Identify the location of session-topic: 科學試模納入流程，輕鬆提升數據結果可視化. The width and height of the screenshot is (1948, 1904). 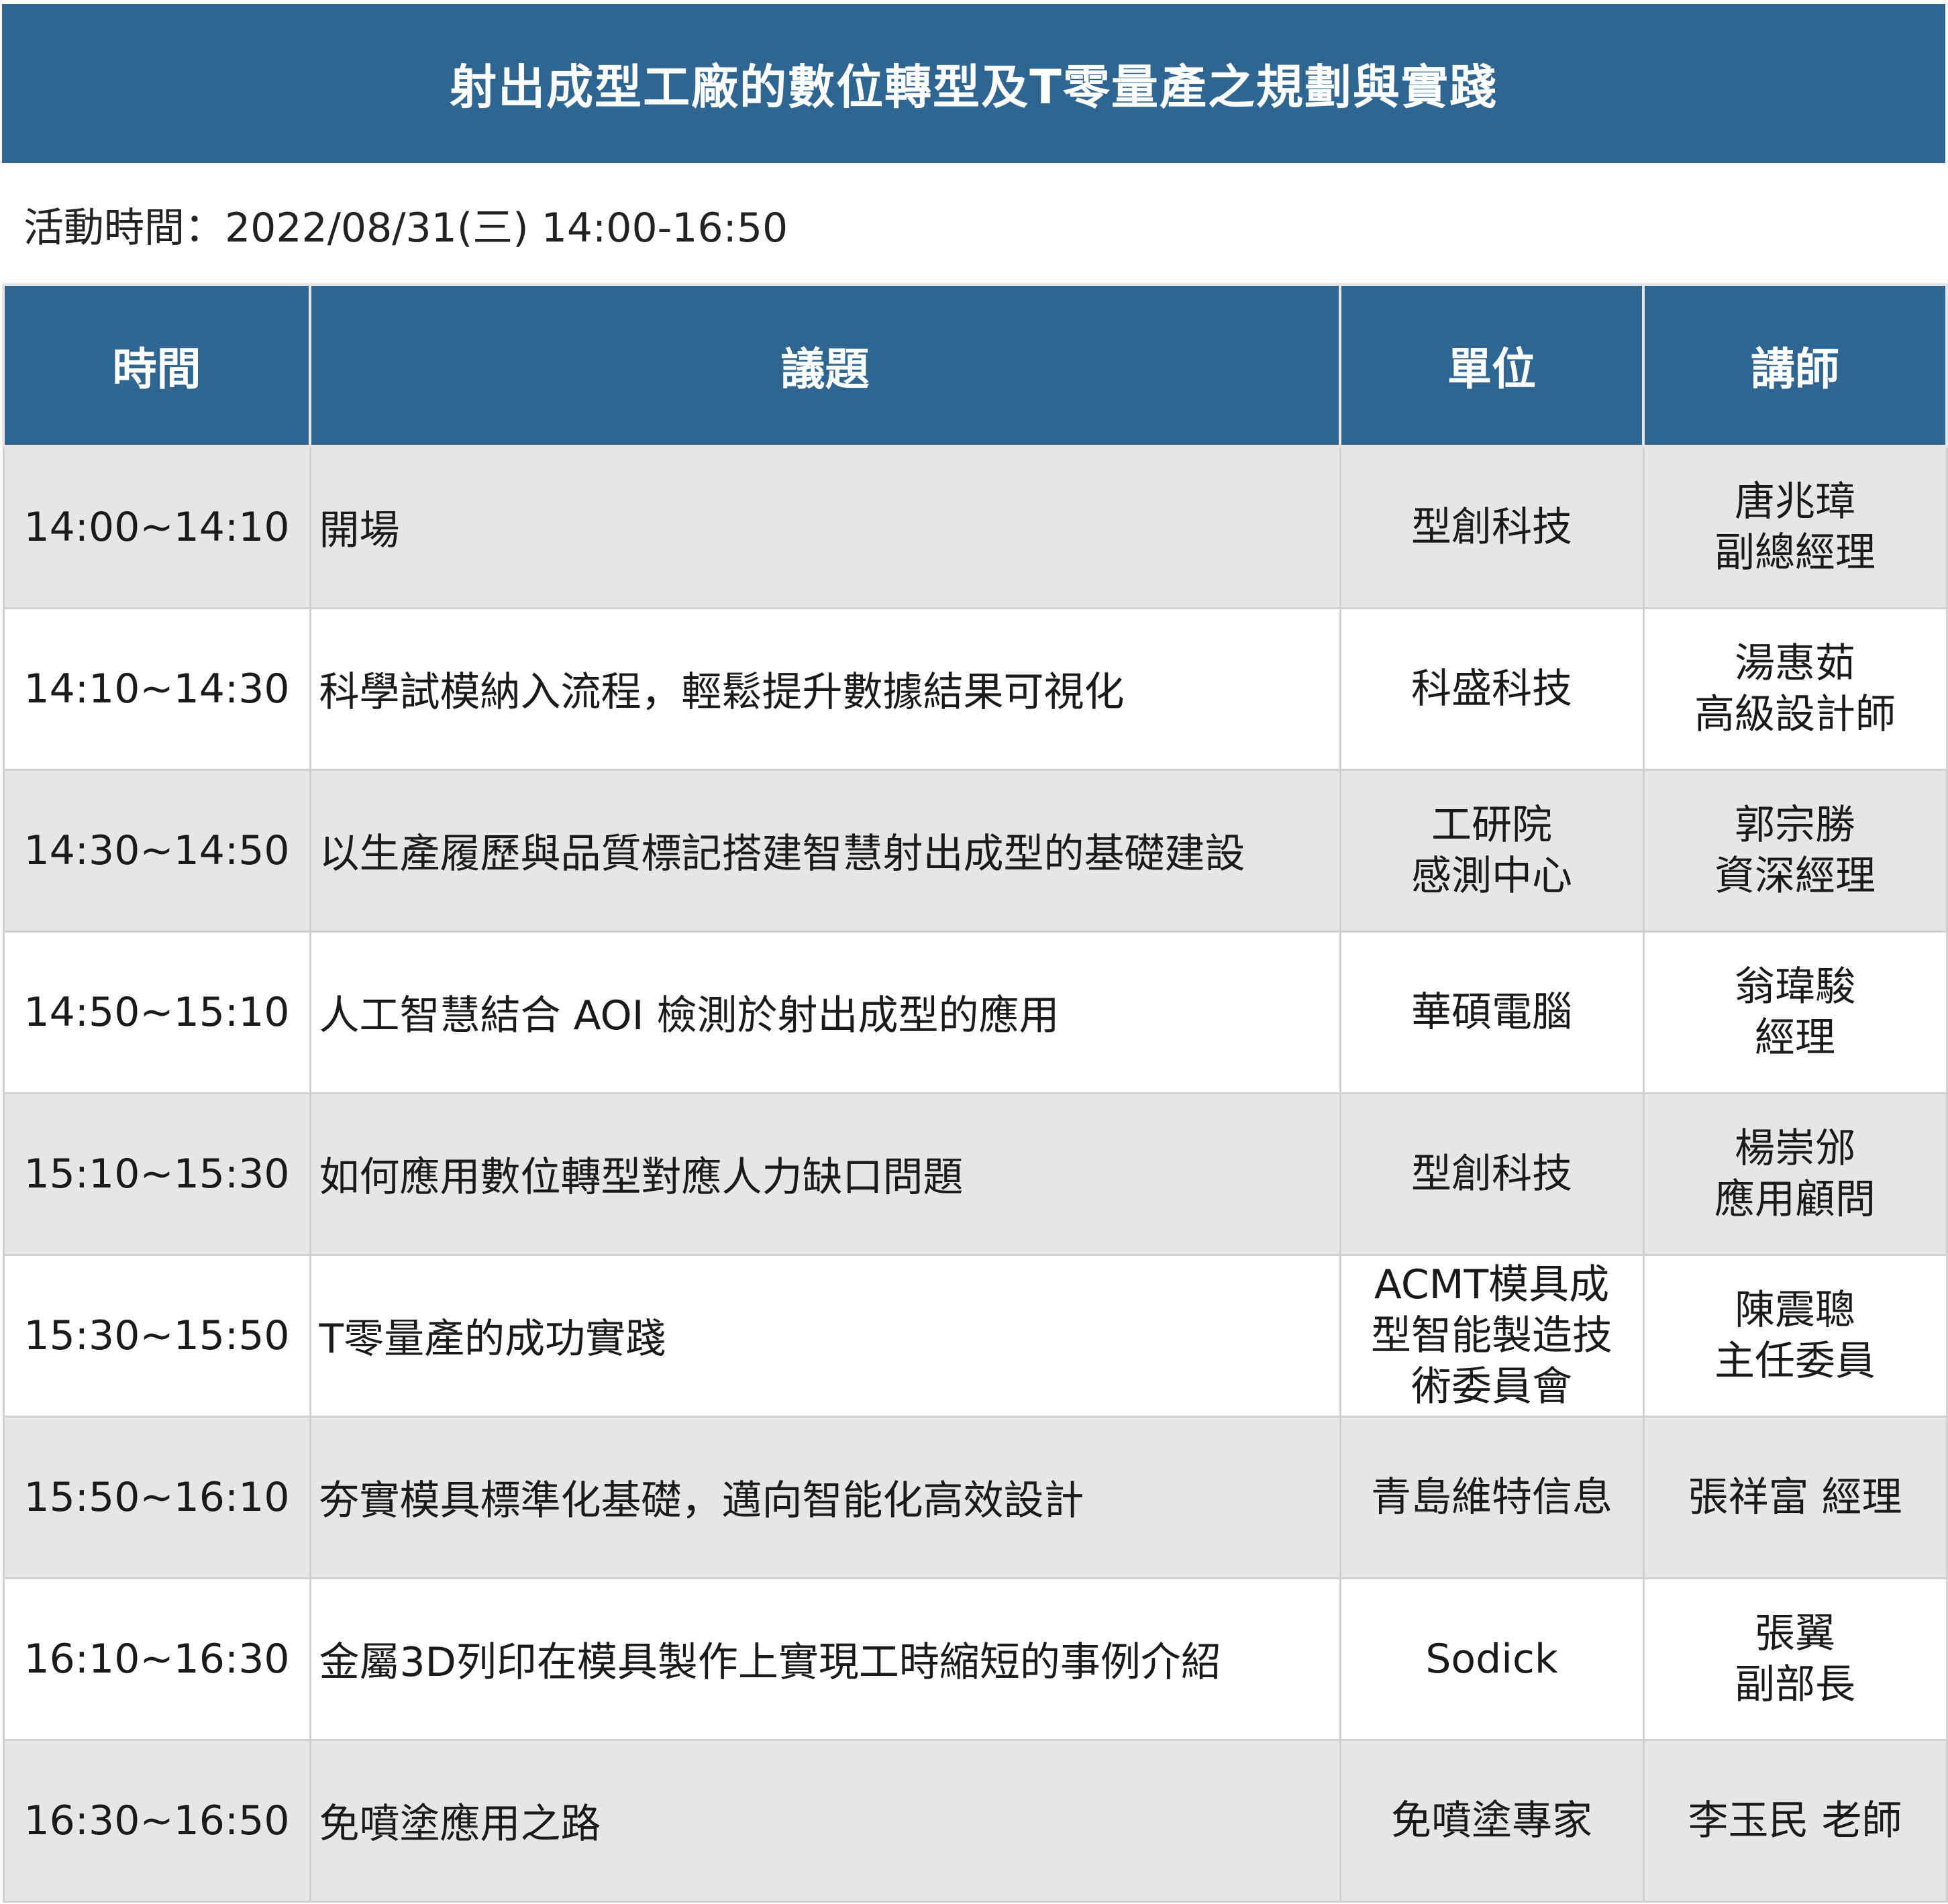
(825, 689).